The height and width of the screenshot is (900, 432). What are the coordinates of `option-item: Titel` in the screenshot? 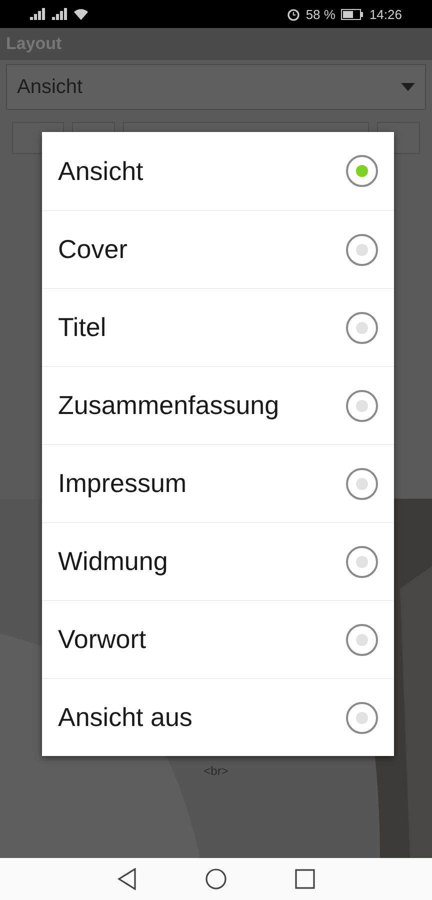 It's located at (218, 327).